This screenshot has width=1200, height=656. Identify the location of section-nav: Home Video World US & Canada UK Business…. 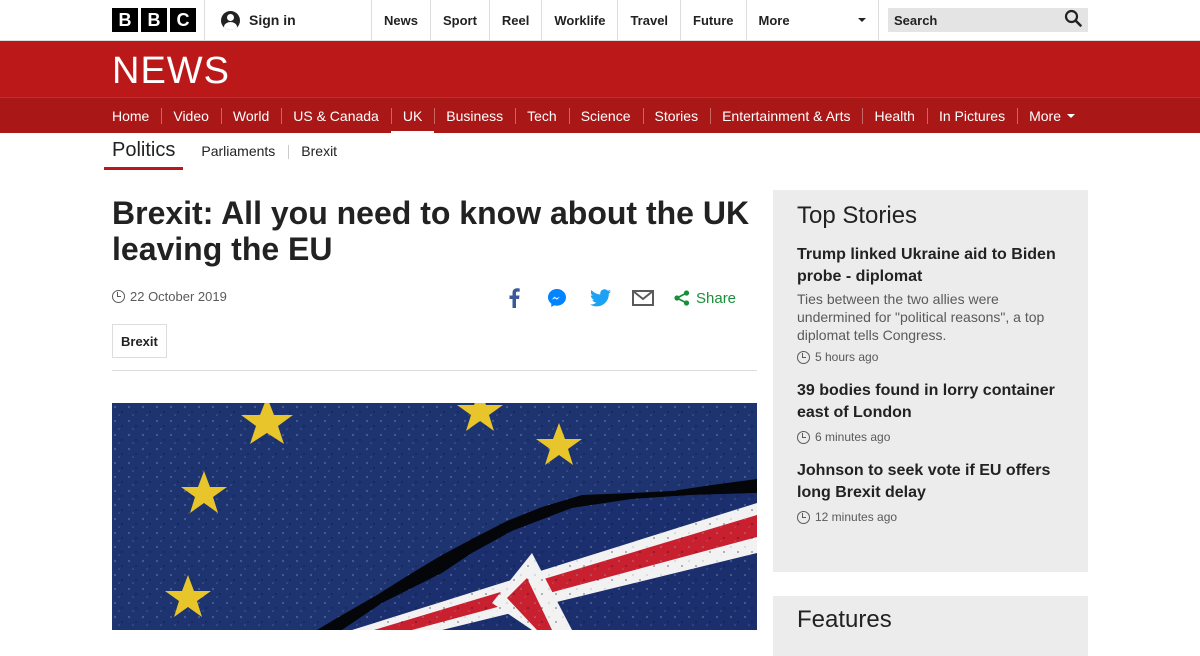
(600, 115).